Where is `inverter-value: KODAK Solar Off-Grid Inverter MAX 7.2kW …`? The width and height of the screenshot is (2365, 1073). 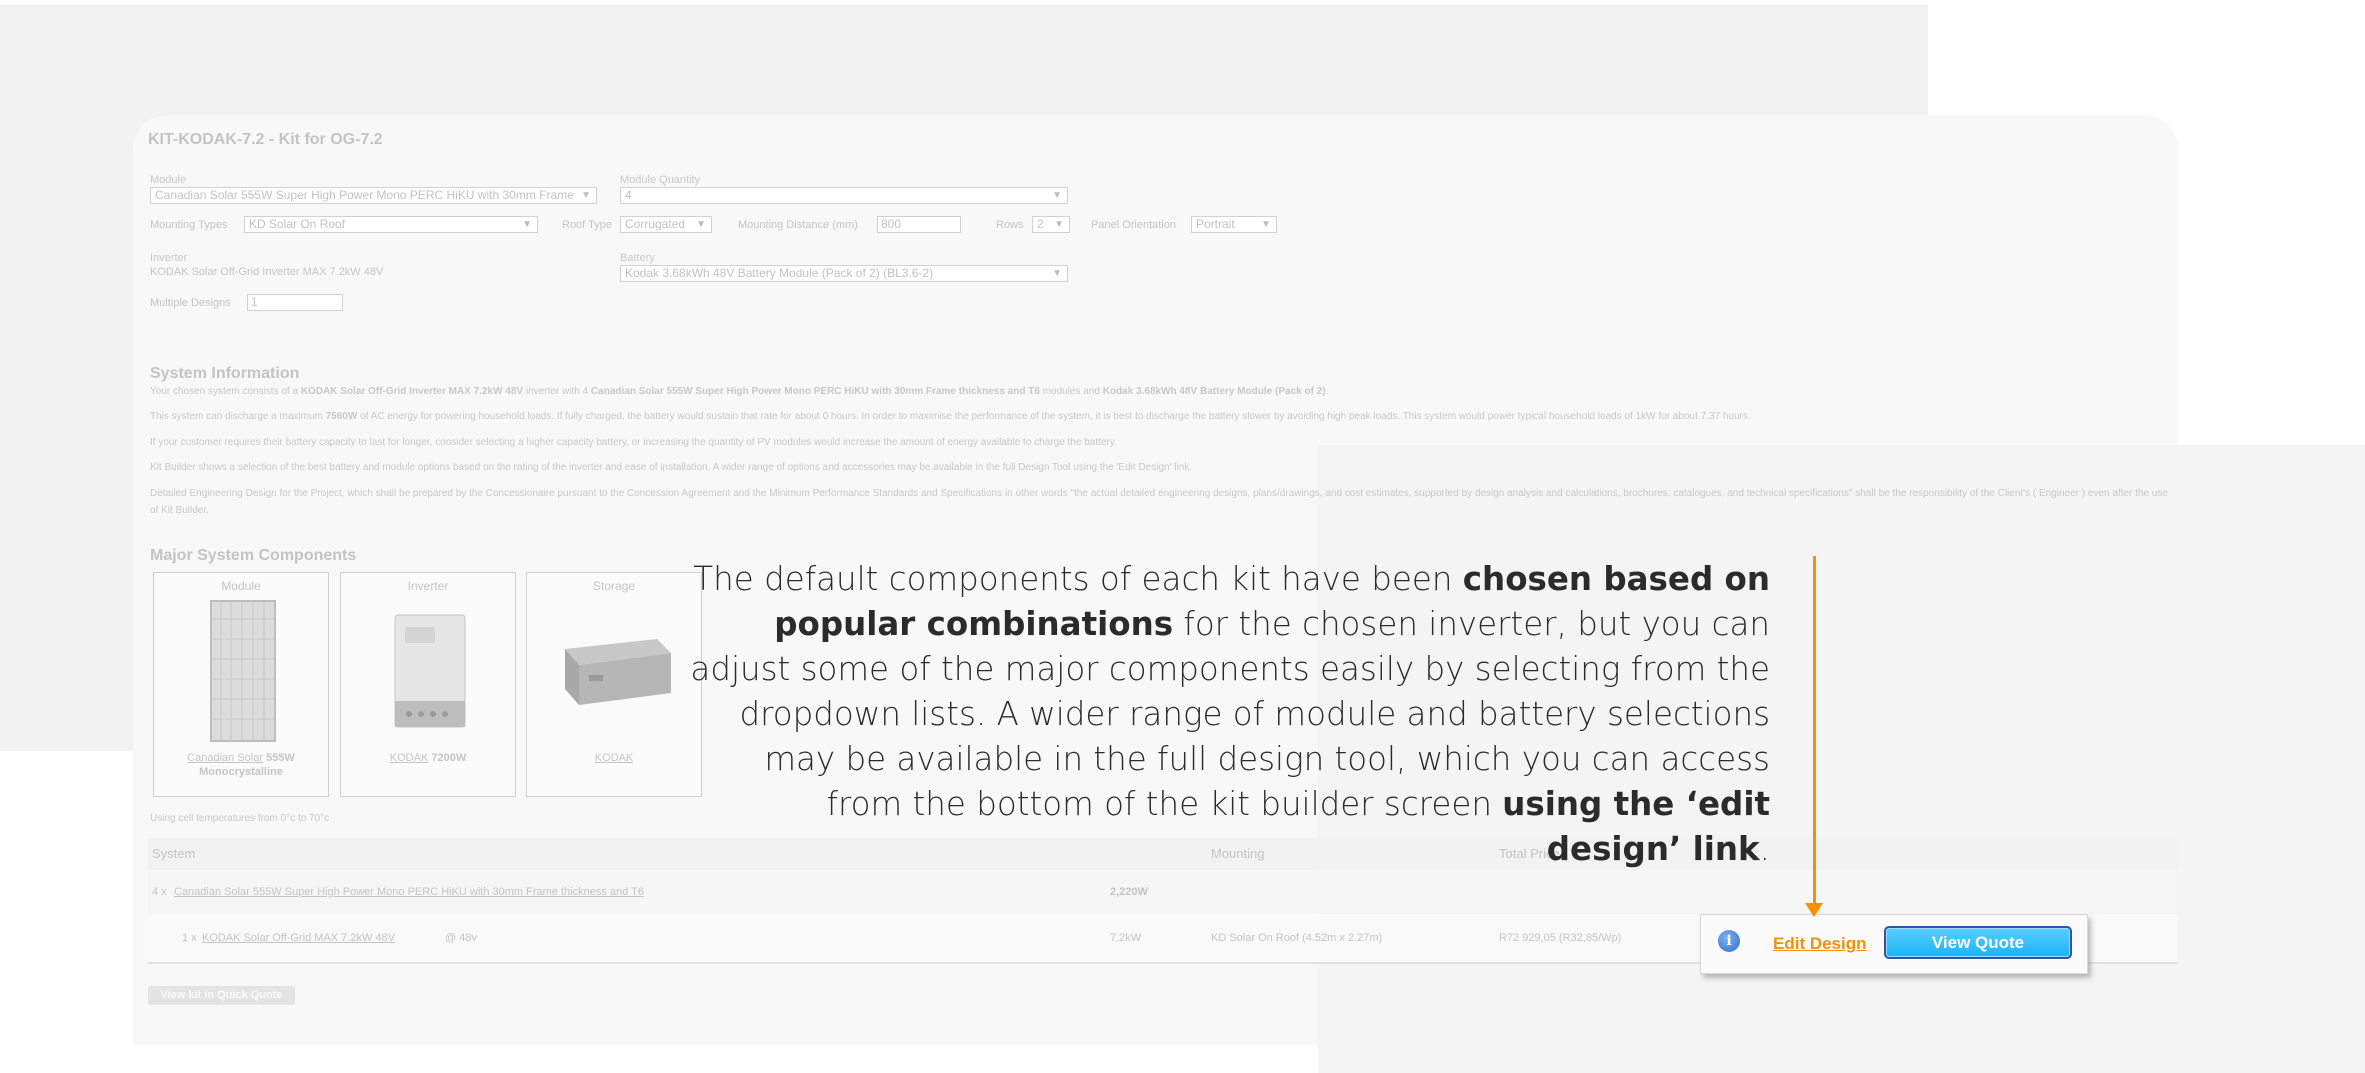 inverter-value: KODAK Solar Off-Grid Inverter MAX 7.2kW … is located at coordinates (267, 272).